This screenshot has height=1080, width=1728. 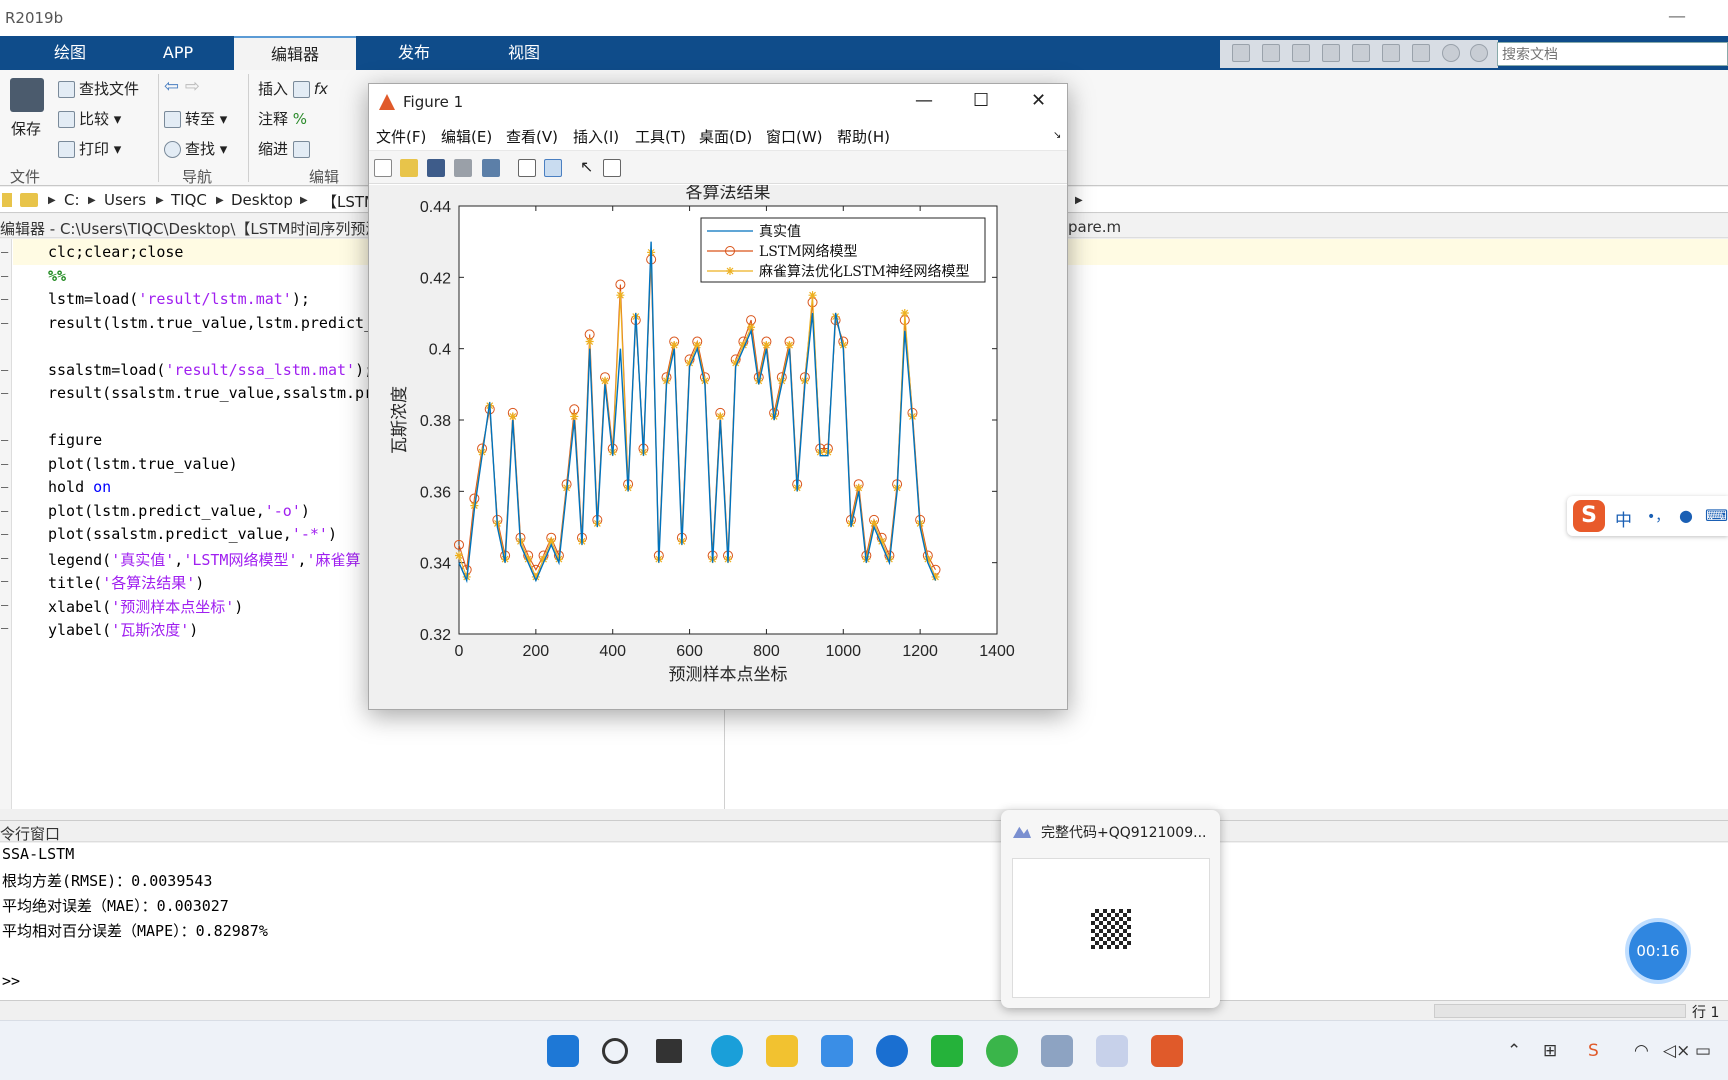 I want to click on microphone-icon: ●, so click(x=1686, y=515).